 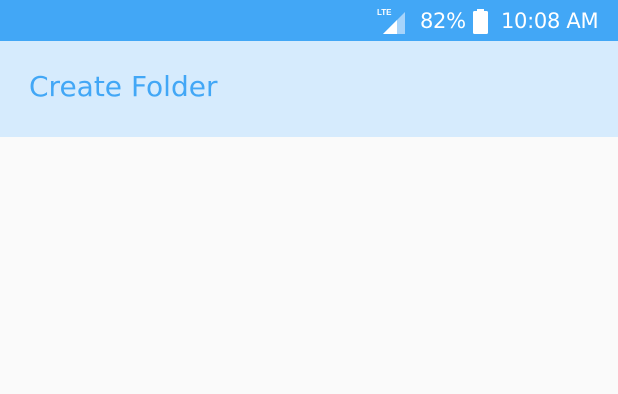 What do you see at coordinates (550, 21) in the screenshot?
I see `clock: 10:08 AM` at bounding box center [550, 21].